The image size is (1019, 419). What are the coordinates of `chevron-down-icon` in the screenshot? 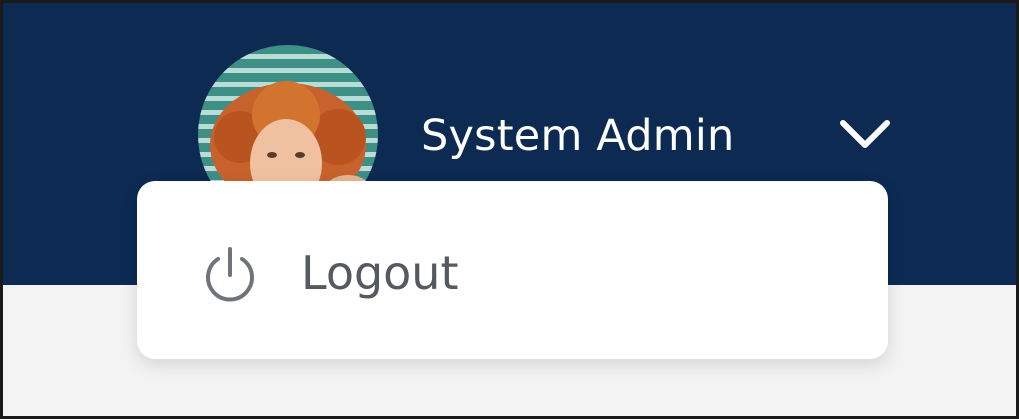 It's located at (865, 135).